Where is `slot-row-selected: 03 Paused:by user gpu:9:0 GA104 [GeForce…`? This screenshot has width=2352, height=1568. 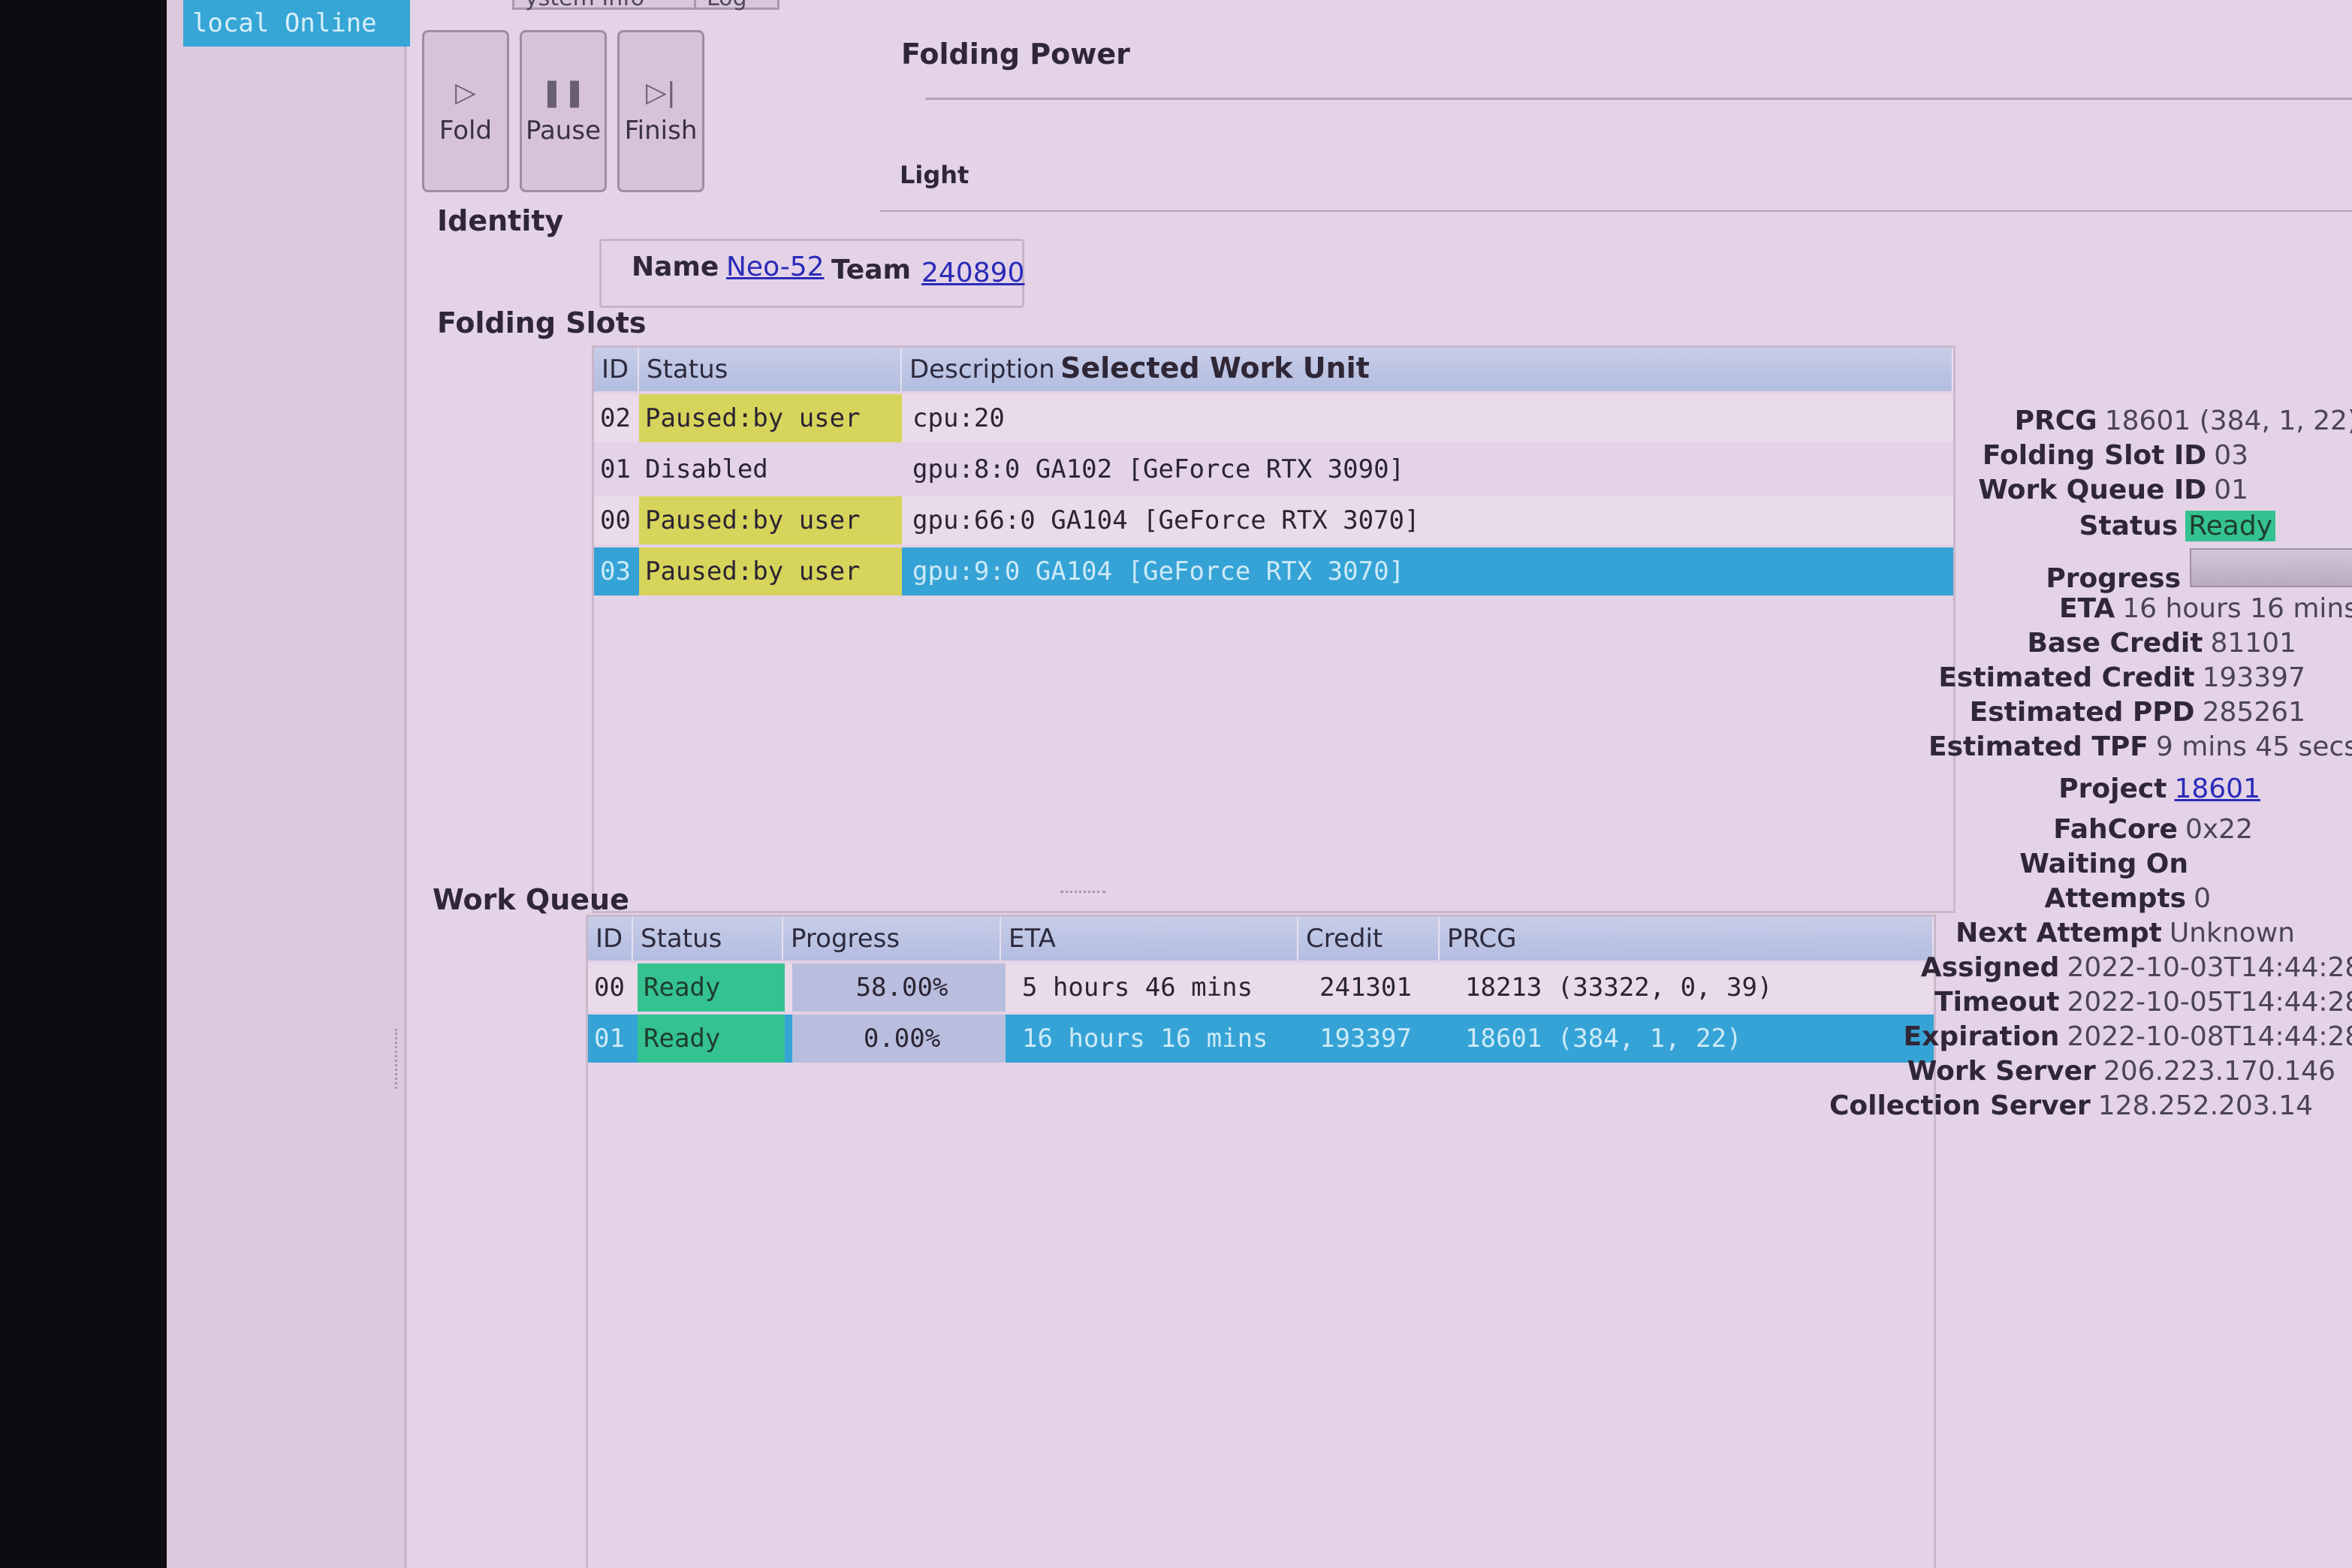 slot-row-selected: 03 Paused:by user gpu:9:0 GA104 [GeForce… is located at coordinates (1273, 572).